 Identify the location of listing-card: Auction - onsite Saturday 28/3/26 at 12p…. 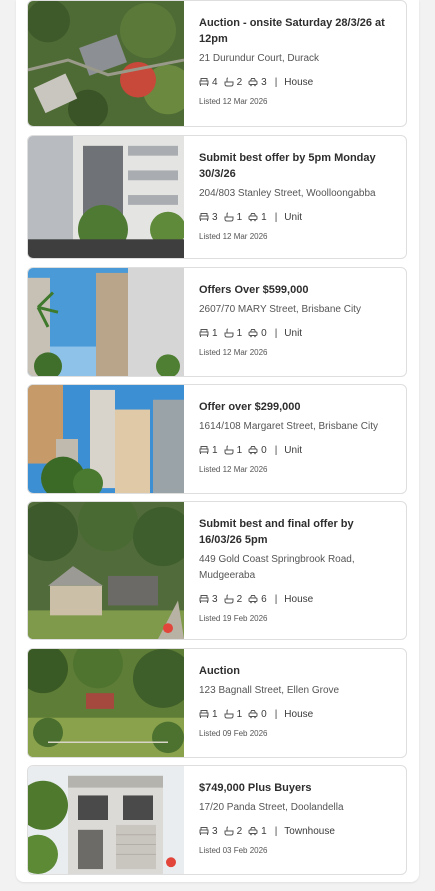
(217, 63).